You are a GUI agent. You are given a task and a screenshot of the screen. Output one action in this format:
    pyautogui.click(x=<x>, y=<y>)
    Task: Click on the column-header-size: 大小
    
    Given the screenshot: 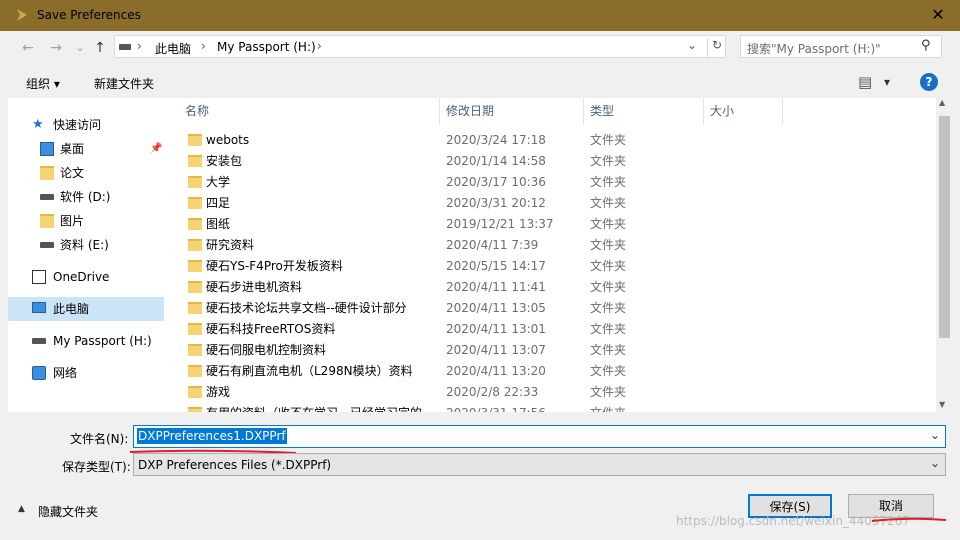 What is the action you would take?
    pyautogui.click(x=722, y=111)
    